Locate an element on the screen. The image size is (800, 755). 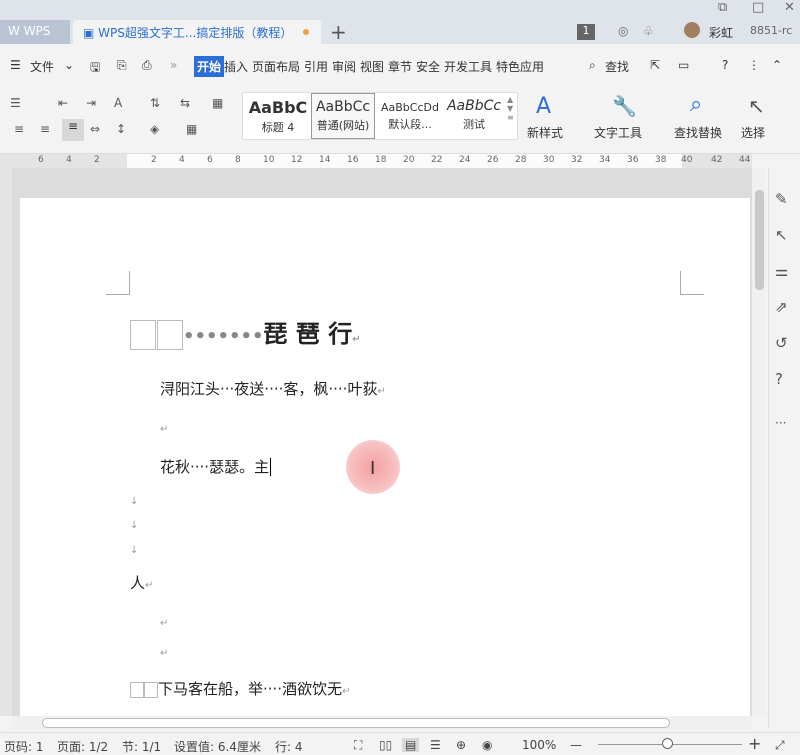
share-icon: ⇱ is located at coordinates (655, 65).